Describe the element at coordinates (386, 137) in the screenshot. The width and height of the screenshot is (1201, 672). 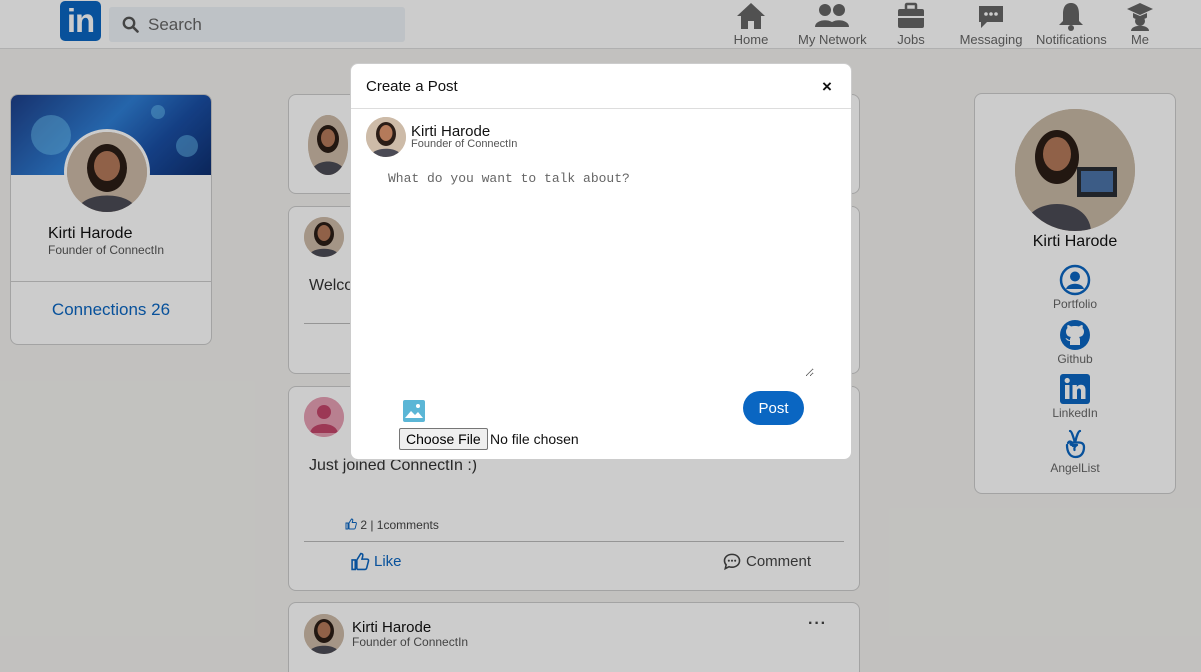
I see `author-avatar` at that location.